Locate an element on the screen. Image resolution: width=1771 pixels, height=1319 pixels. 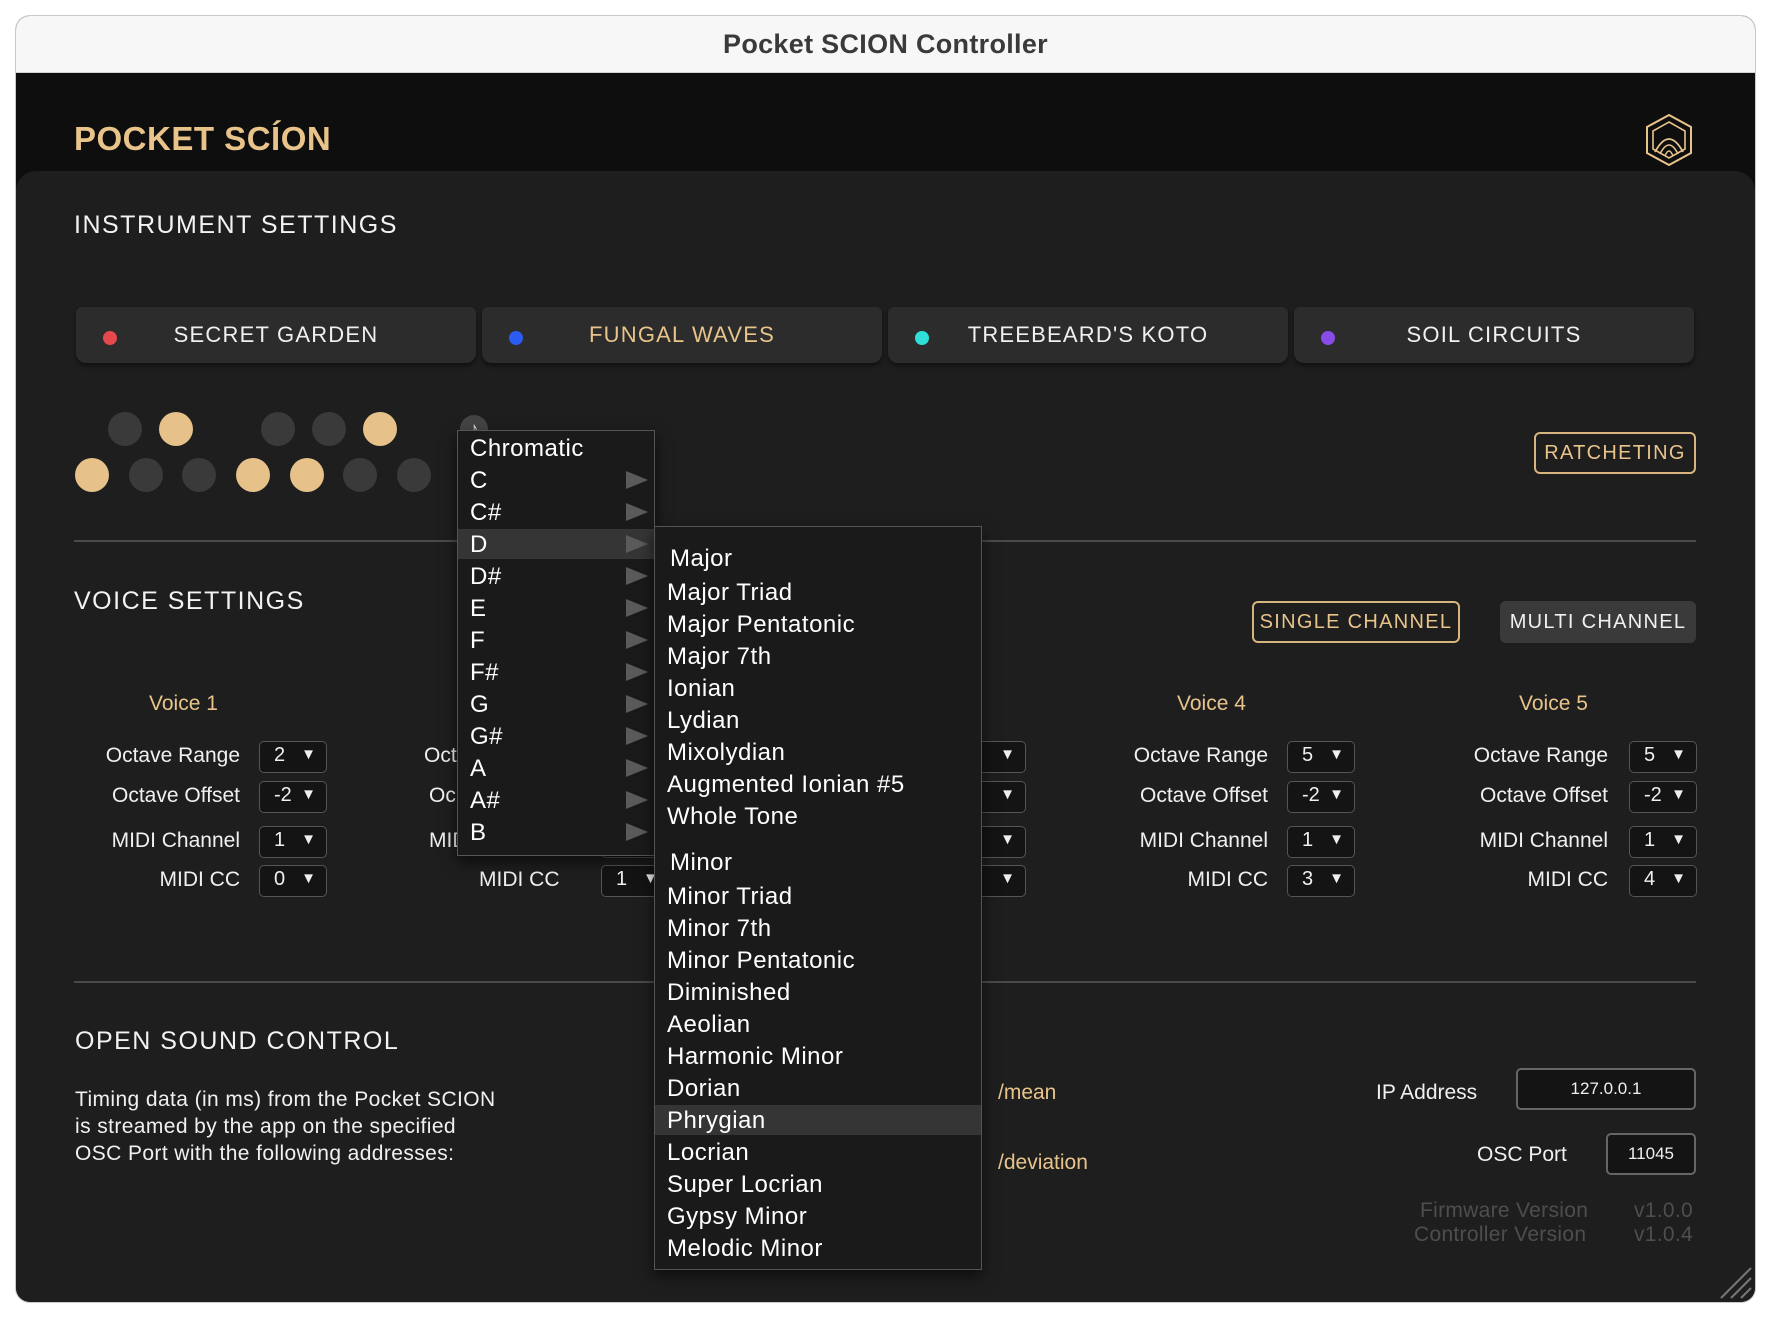
scale-key-d-sharp is located at coordinates (176, 429).